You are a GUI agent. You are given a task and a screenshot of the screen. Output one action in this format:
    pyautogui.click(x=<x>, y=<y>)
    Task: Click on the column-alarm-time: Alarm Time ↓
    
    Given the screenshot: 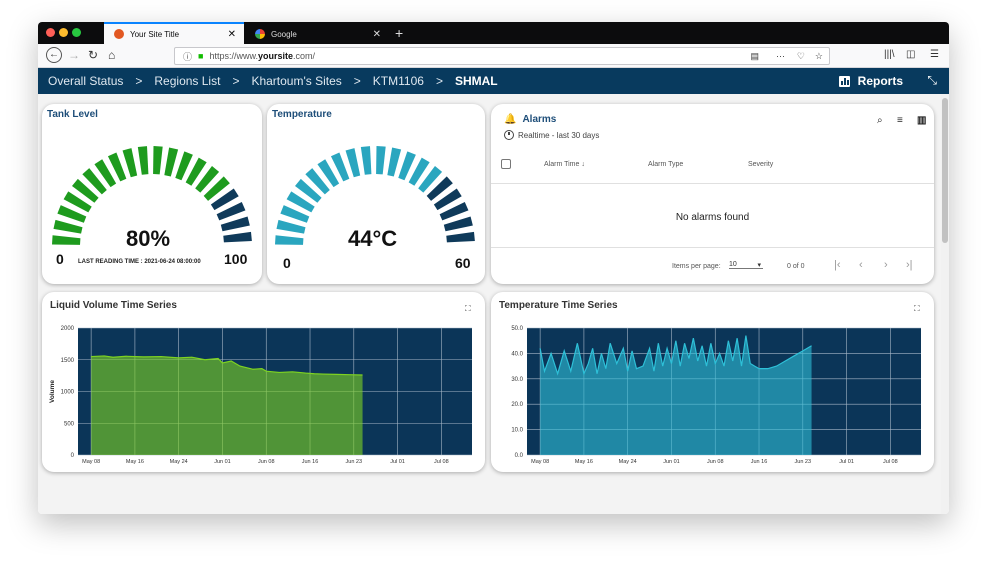 What is the action you would take?
    pyautogui.click(x=564, y=164)
    